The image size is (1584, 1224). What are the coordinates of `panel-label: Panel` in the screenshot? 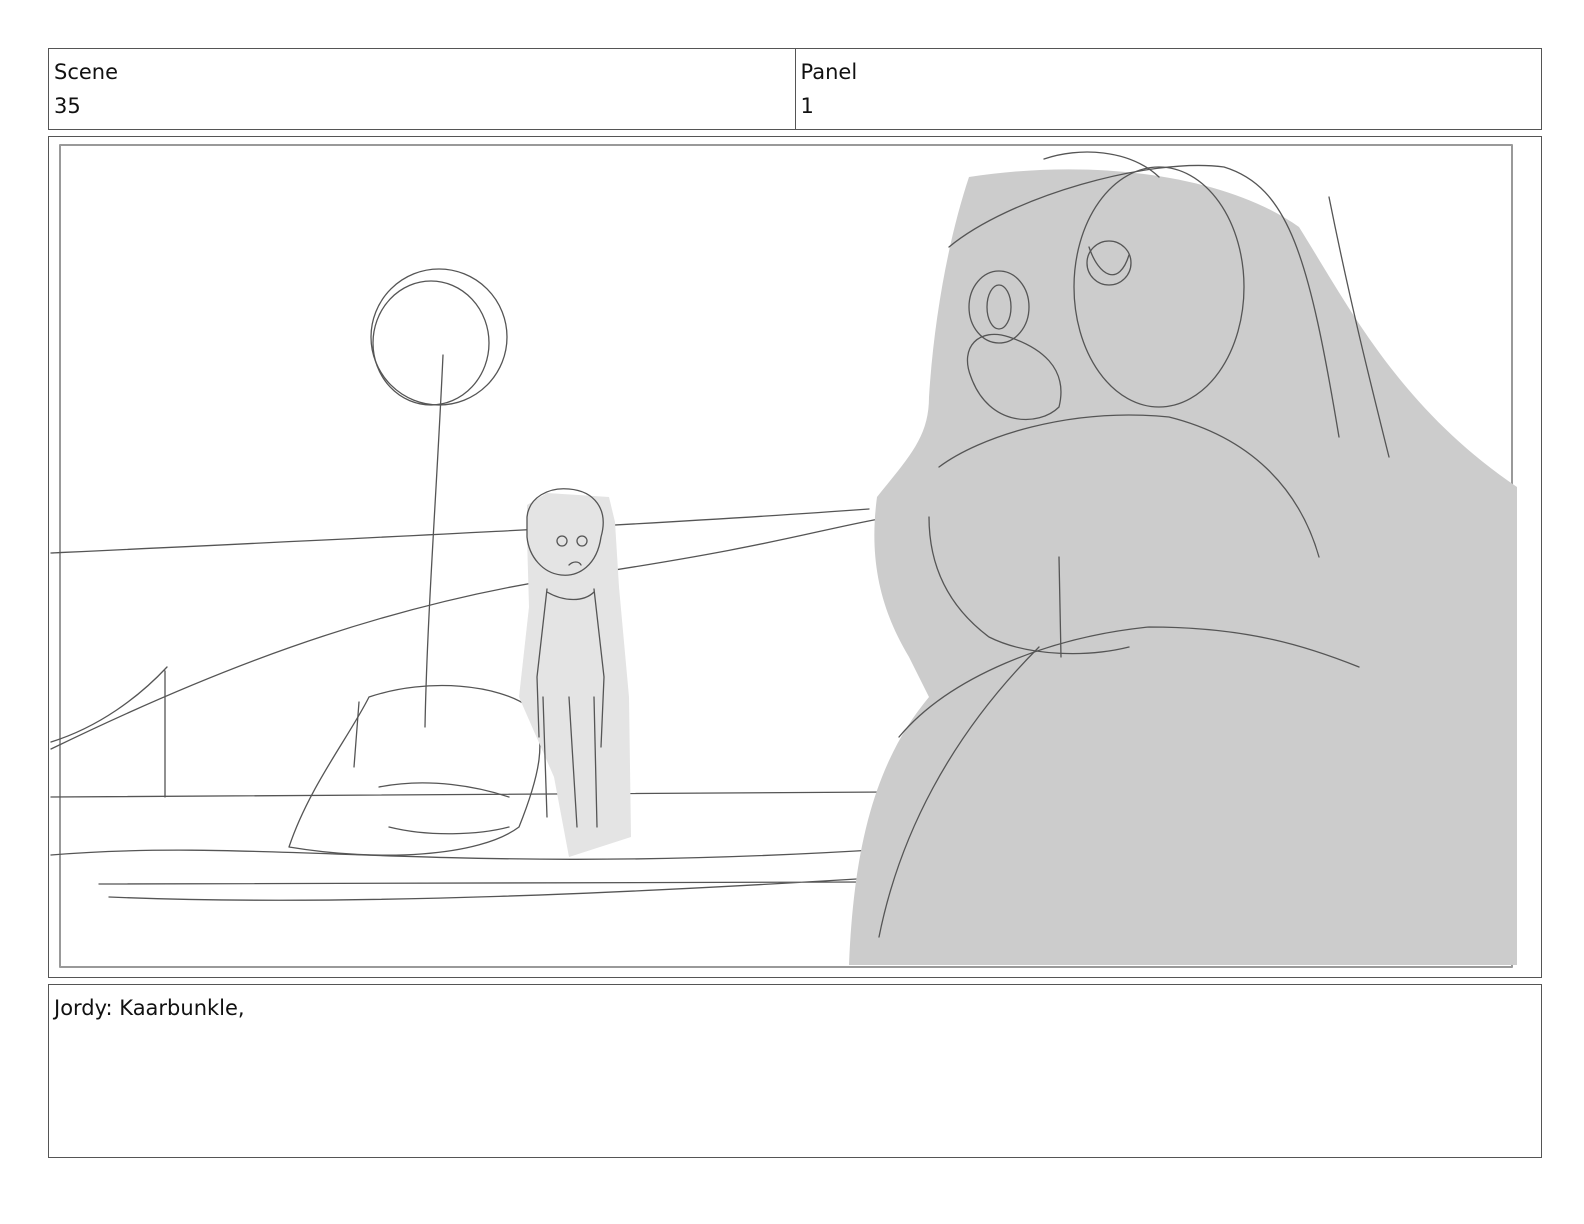 It's located at (829, 72).